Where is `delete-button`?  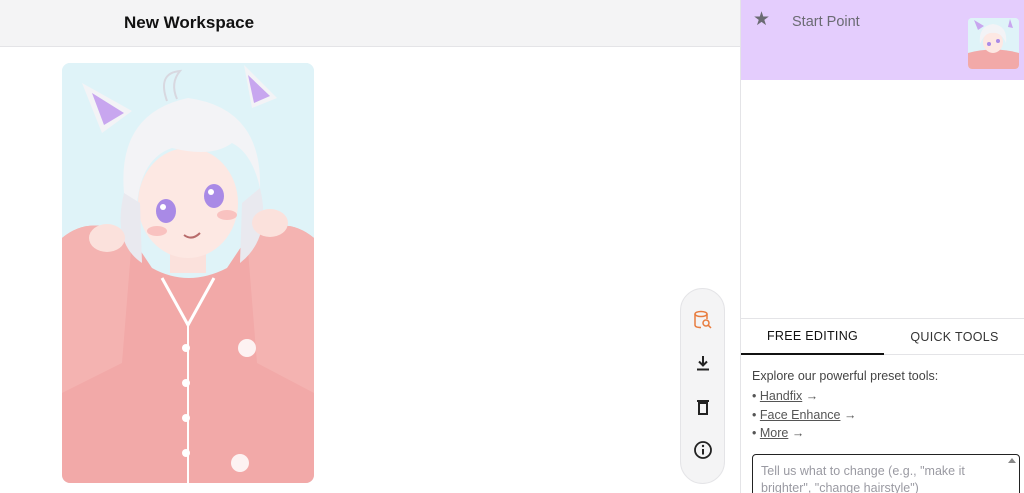
delete-button is located at coordinates (703, 407).